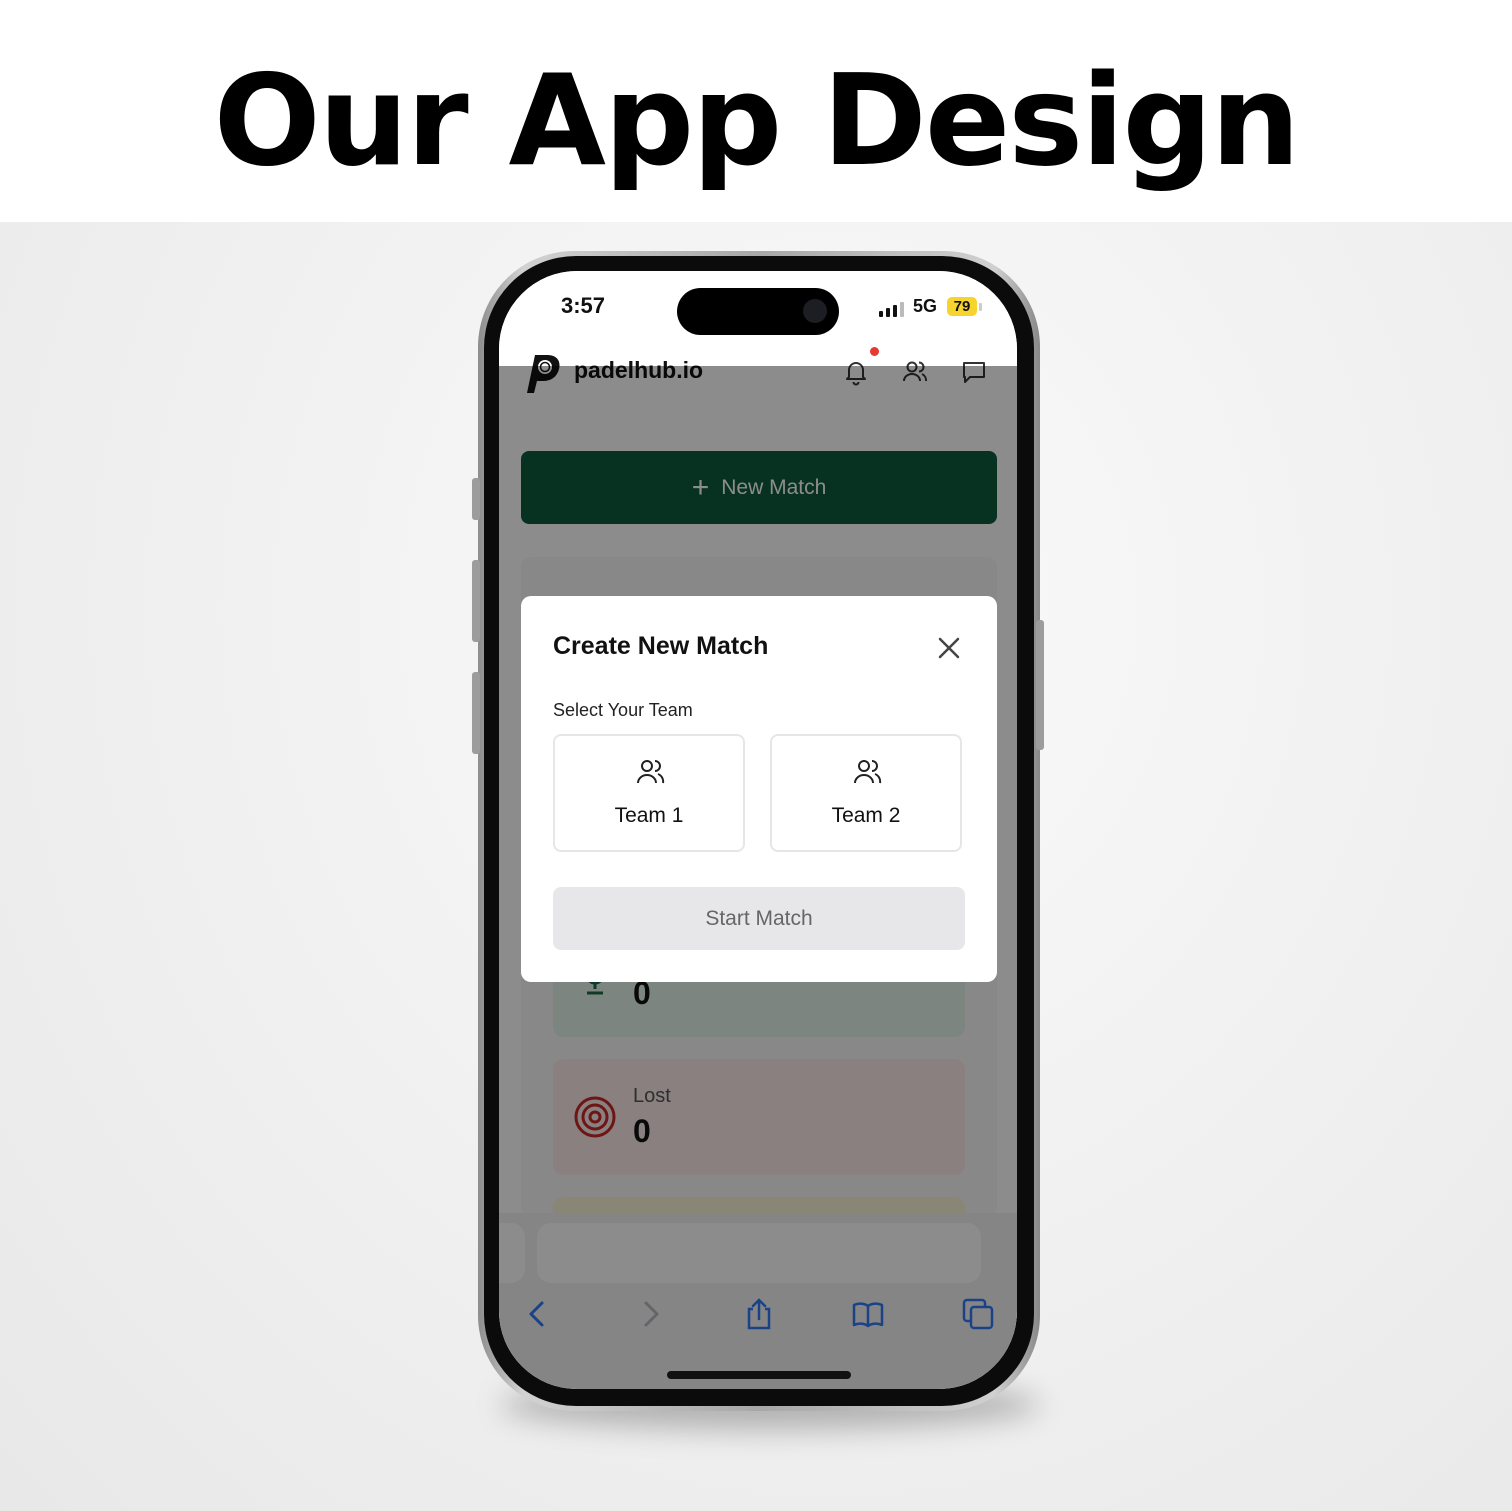 The image size is (1512, 1511). What do you see at coordinates (759, 918) in the screenshot?
I see `start-match-button: Start Match` at bounding box center [759, 918].